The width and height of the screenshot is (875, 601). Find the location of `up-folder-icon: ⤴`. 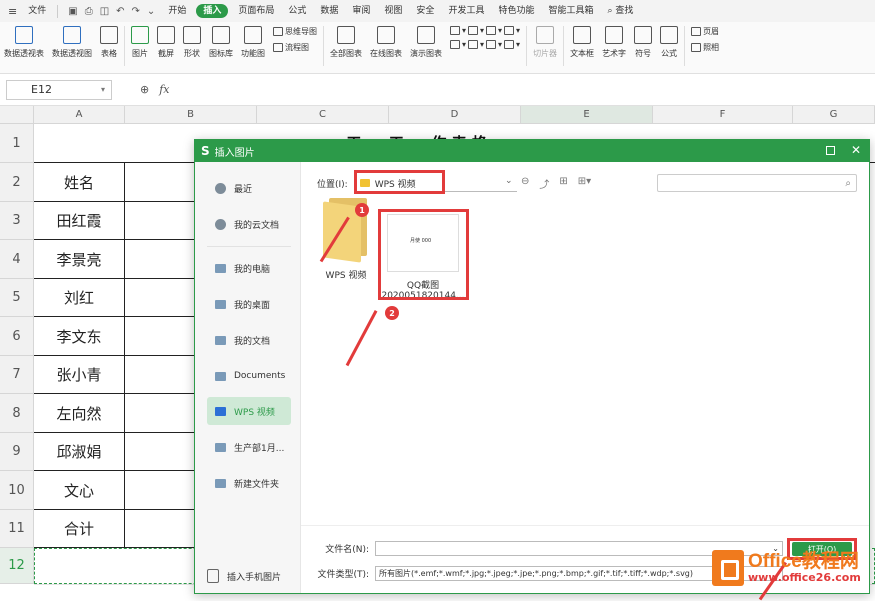

up-folder-icon: ⤴ is located at coordinates (544, 183).